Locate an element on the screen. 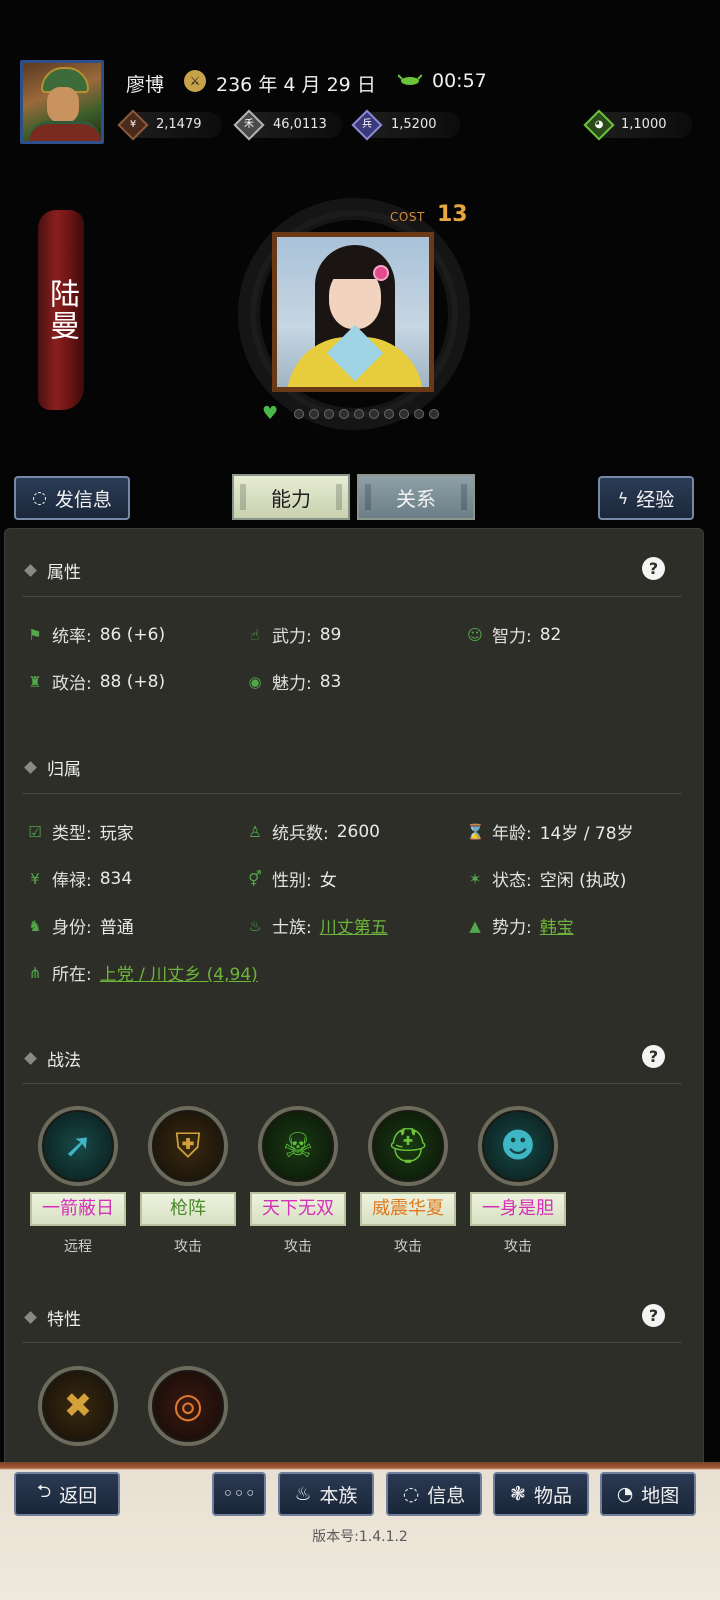 The width and height of the screenshot is (720, 1600). tactic-label: 一身是胆 is located at coordinates (518, 1209).